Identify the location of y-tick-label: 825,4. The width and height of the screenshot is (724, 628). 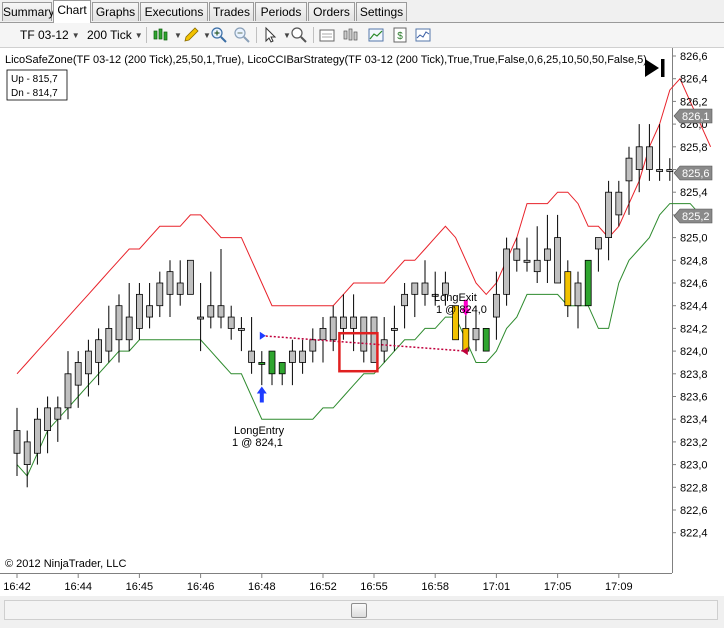
(694, 193).